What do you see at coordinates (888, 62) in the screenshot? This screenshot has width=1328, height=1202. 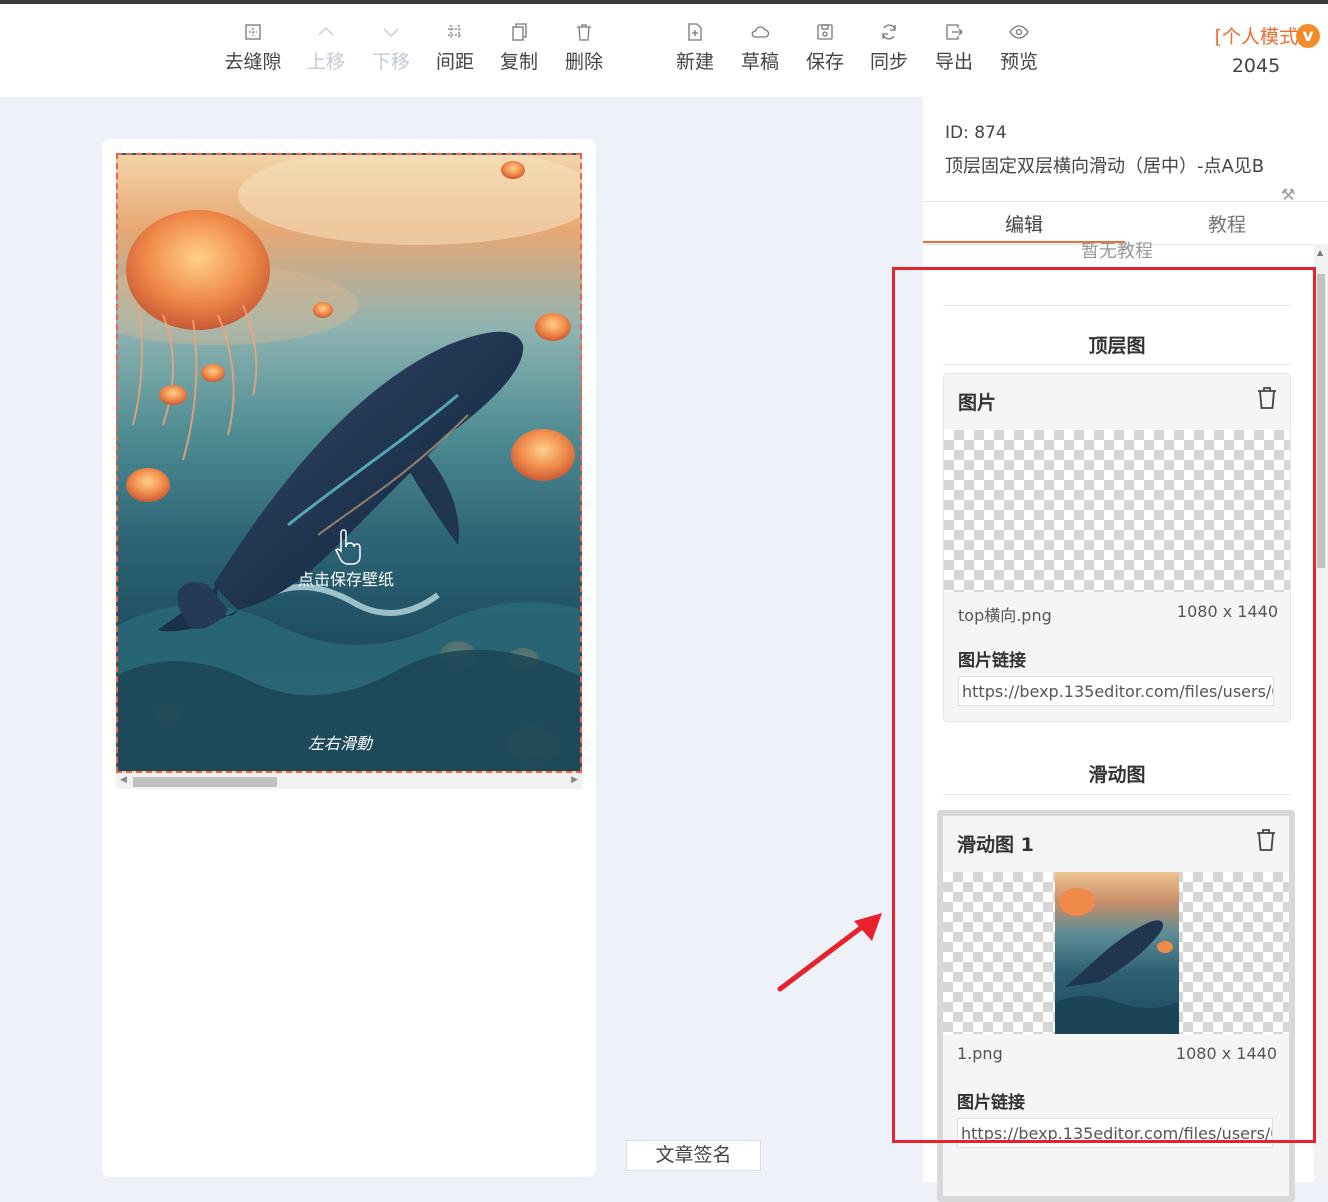 I see `sync-label: 同步` at bounding box center [888, 62].